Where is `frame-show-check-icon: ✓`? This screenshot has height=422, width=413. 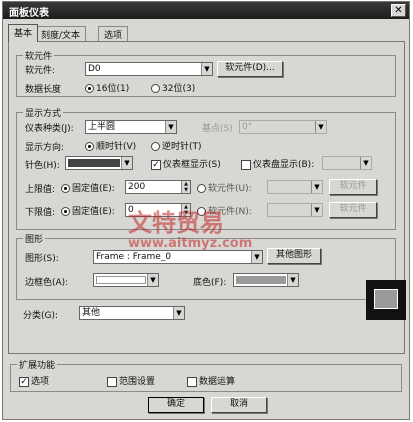
frame-show-check-icon: ✓ is located at coordinates (156, 164).